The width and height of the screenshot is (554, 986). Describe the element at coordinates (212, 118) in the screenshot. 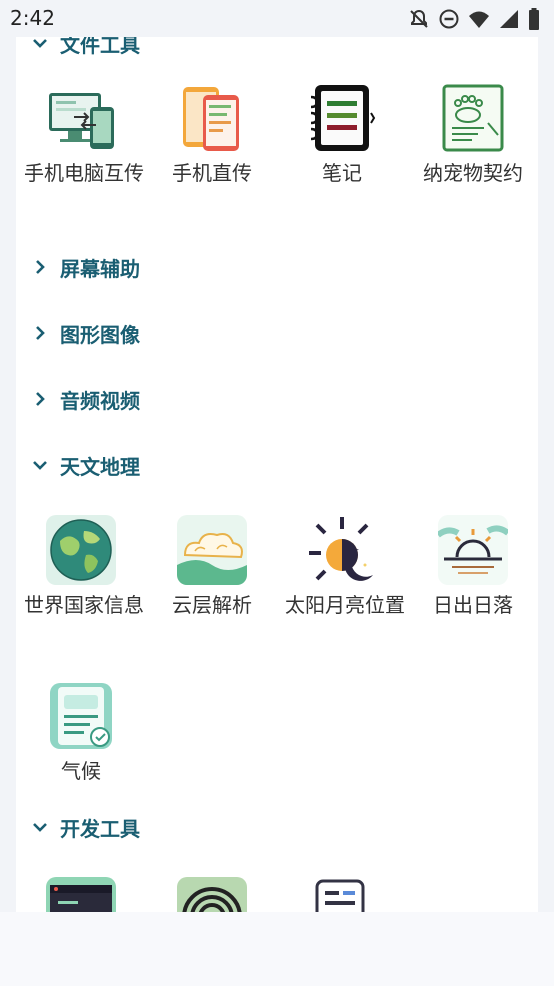

I see `phone-direct-icon` at that location.